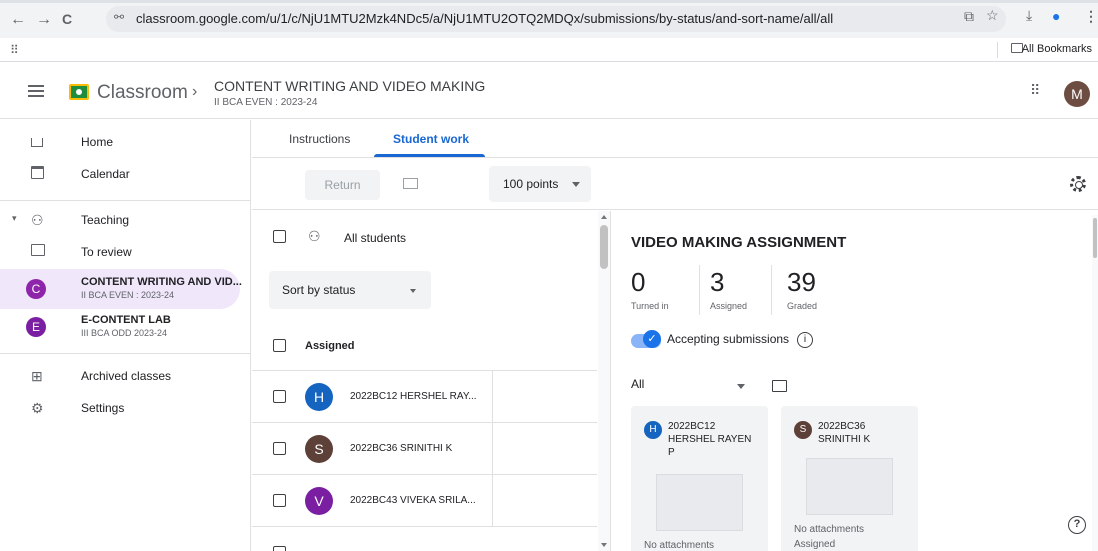 This screenshot has height=551, width=1098. Describe the element at coordinates (652, 339) in the screenshot. I see `check-icon: ✓` at that location.